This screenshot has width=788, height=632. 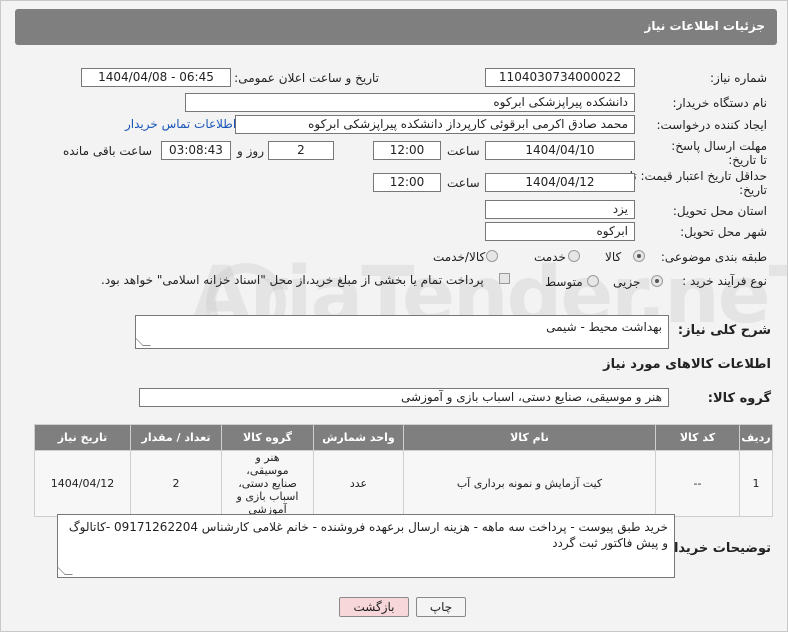 What do you see at coordinates (711, 125) in the screenshot?
I see `creator-label: ایجاد کننده درخواست:` at bounding box center [711, 125].